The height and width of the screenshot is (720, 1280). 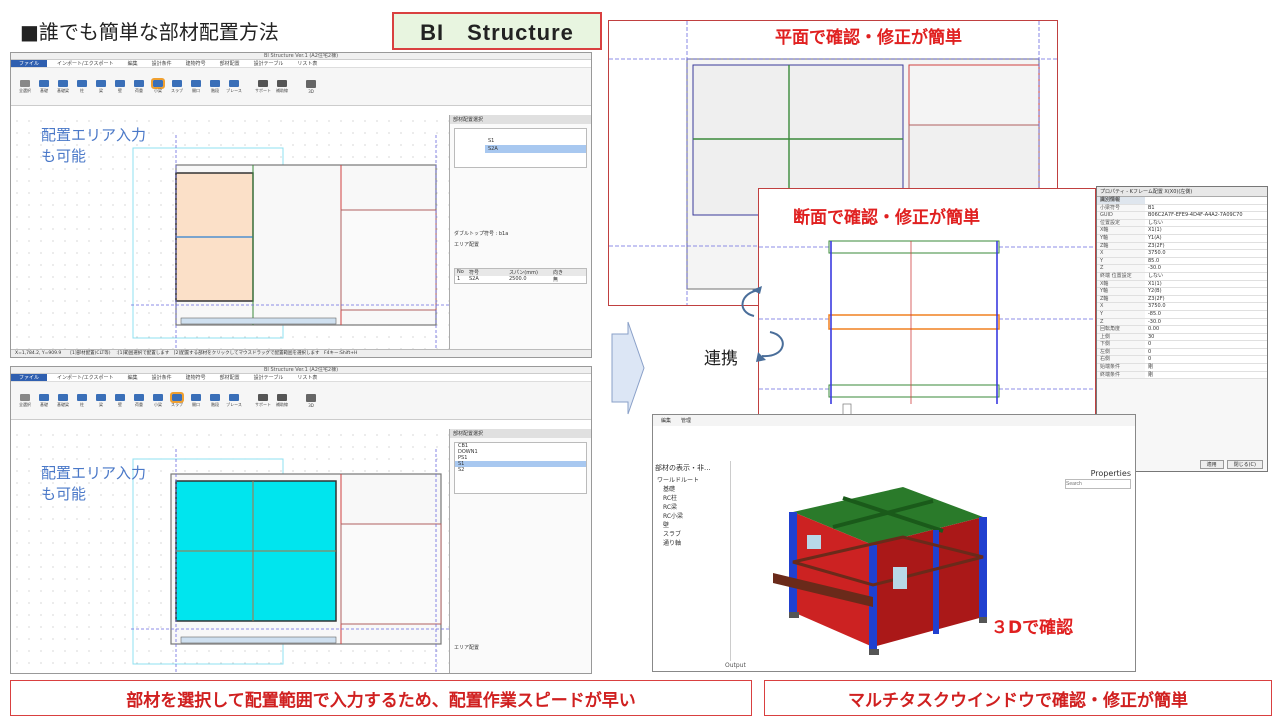 I want to click on plan-canvas-bottom: 配置エリア入力 も可能, so click(x=230, y=551).